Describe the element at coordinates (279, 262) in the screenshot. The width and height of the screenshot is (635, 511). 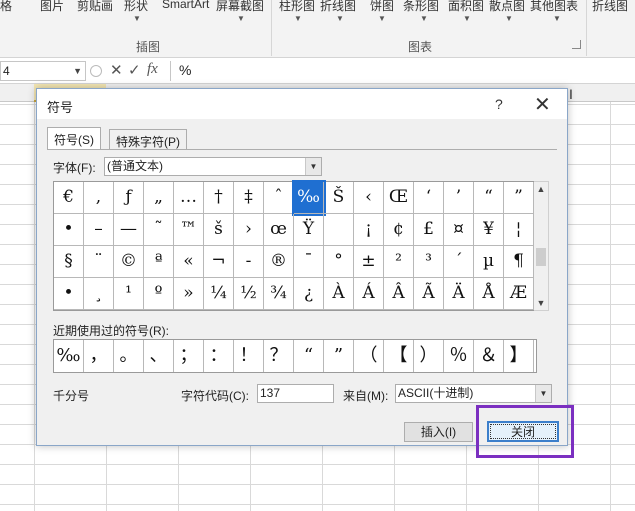
I see `symbol-cell: ®` at that location.